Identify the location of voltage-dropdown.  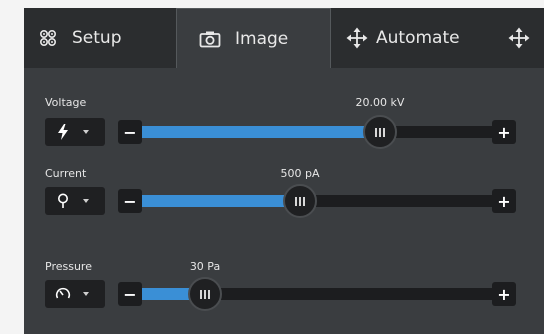
(75, 132).